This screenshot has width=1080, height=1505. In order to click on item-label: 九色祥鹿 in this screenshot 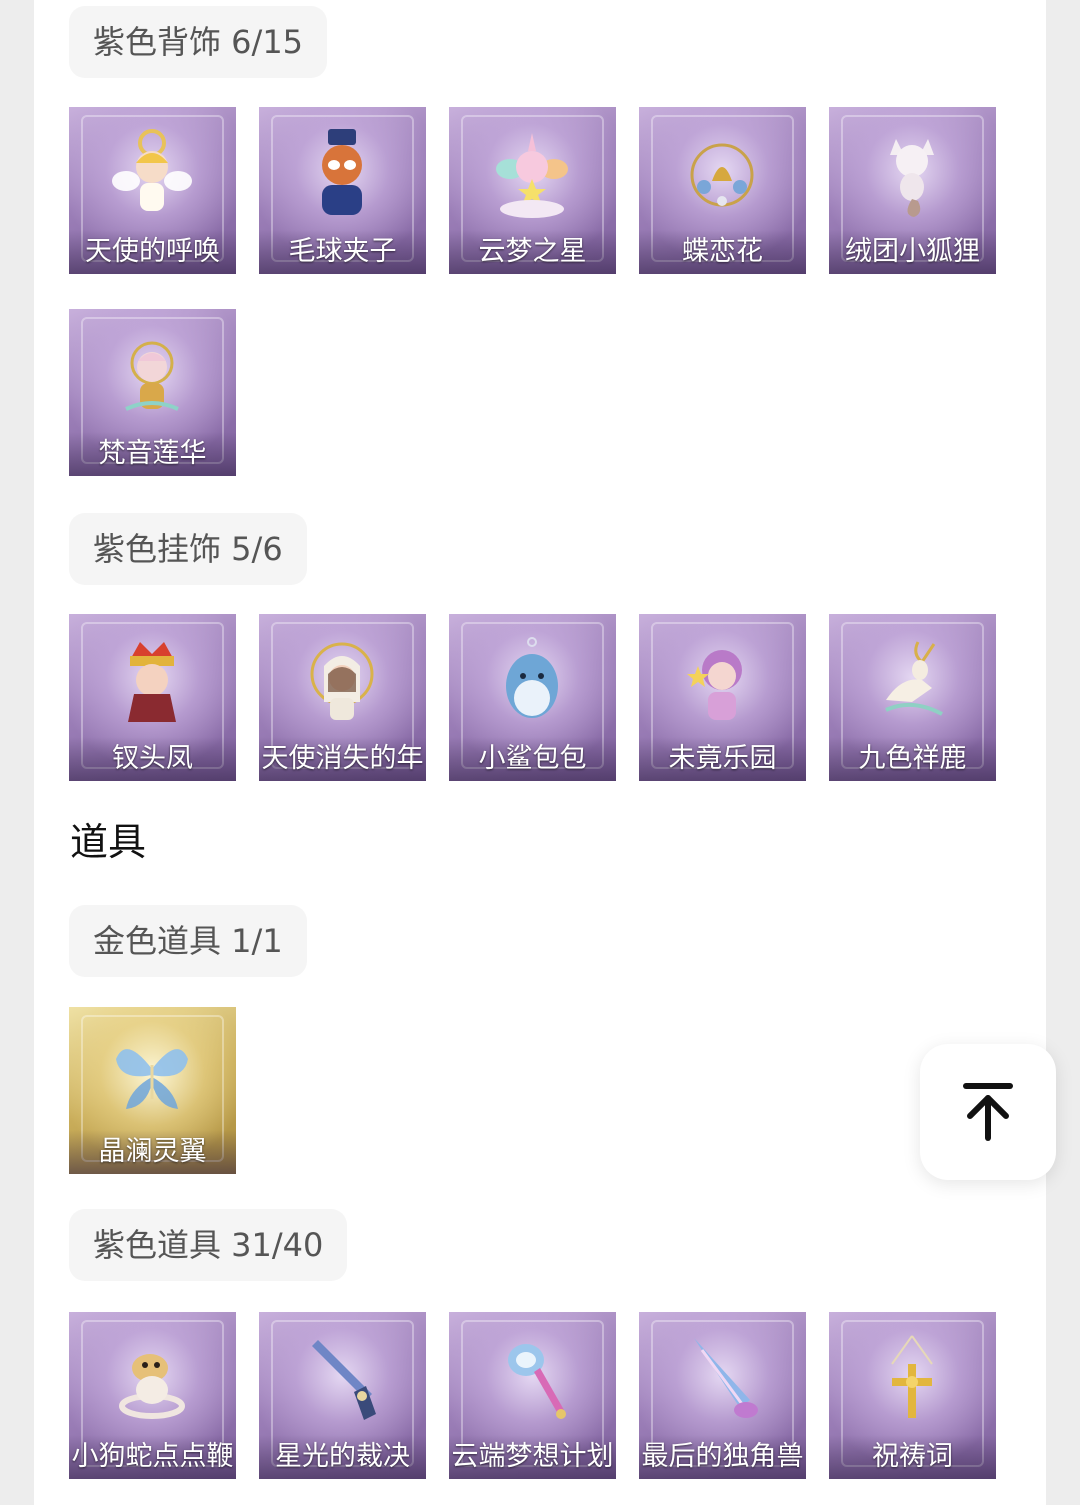, I will do `click(912, 759)`.